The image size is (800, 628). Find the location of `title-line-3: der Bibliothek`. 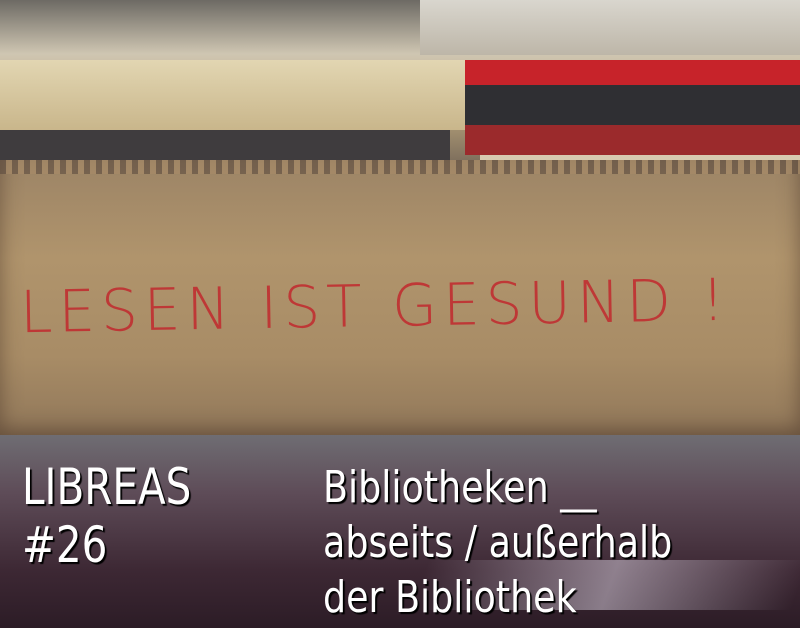

title-line-3: der Bibliothek is located at coordinates (450, 597).